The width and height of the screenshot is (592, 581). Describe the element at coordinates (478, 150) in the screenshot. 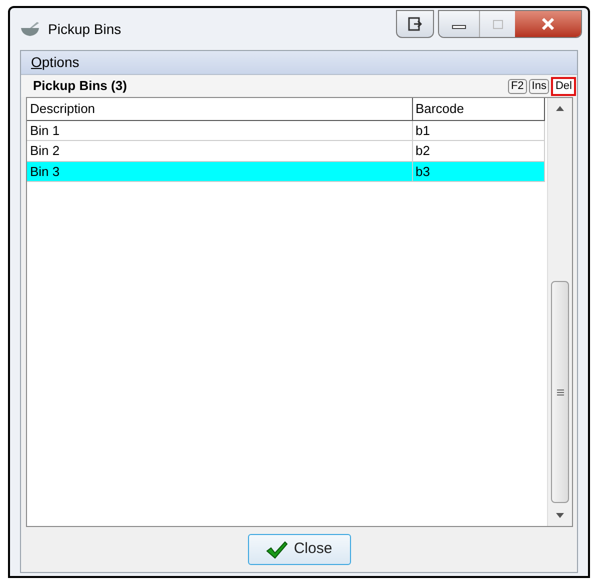

I see `table-cell: b2` at that location.